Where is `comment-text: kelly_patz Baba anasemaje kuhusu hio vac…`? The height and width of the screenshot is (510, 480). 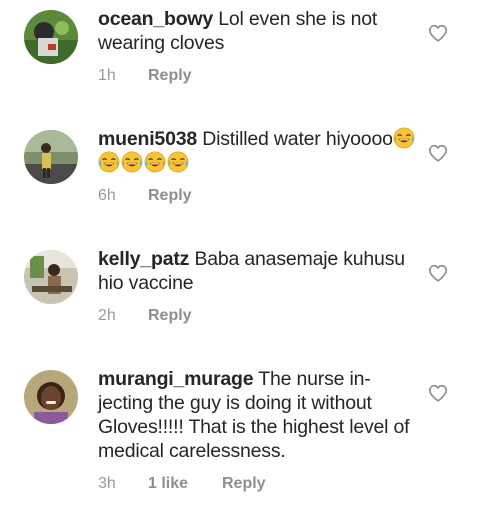 comment-text: kelly_patz Baba anasemaje kuhusu hio vac… is located at coordinates (257, 271).